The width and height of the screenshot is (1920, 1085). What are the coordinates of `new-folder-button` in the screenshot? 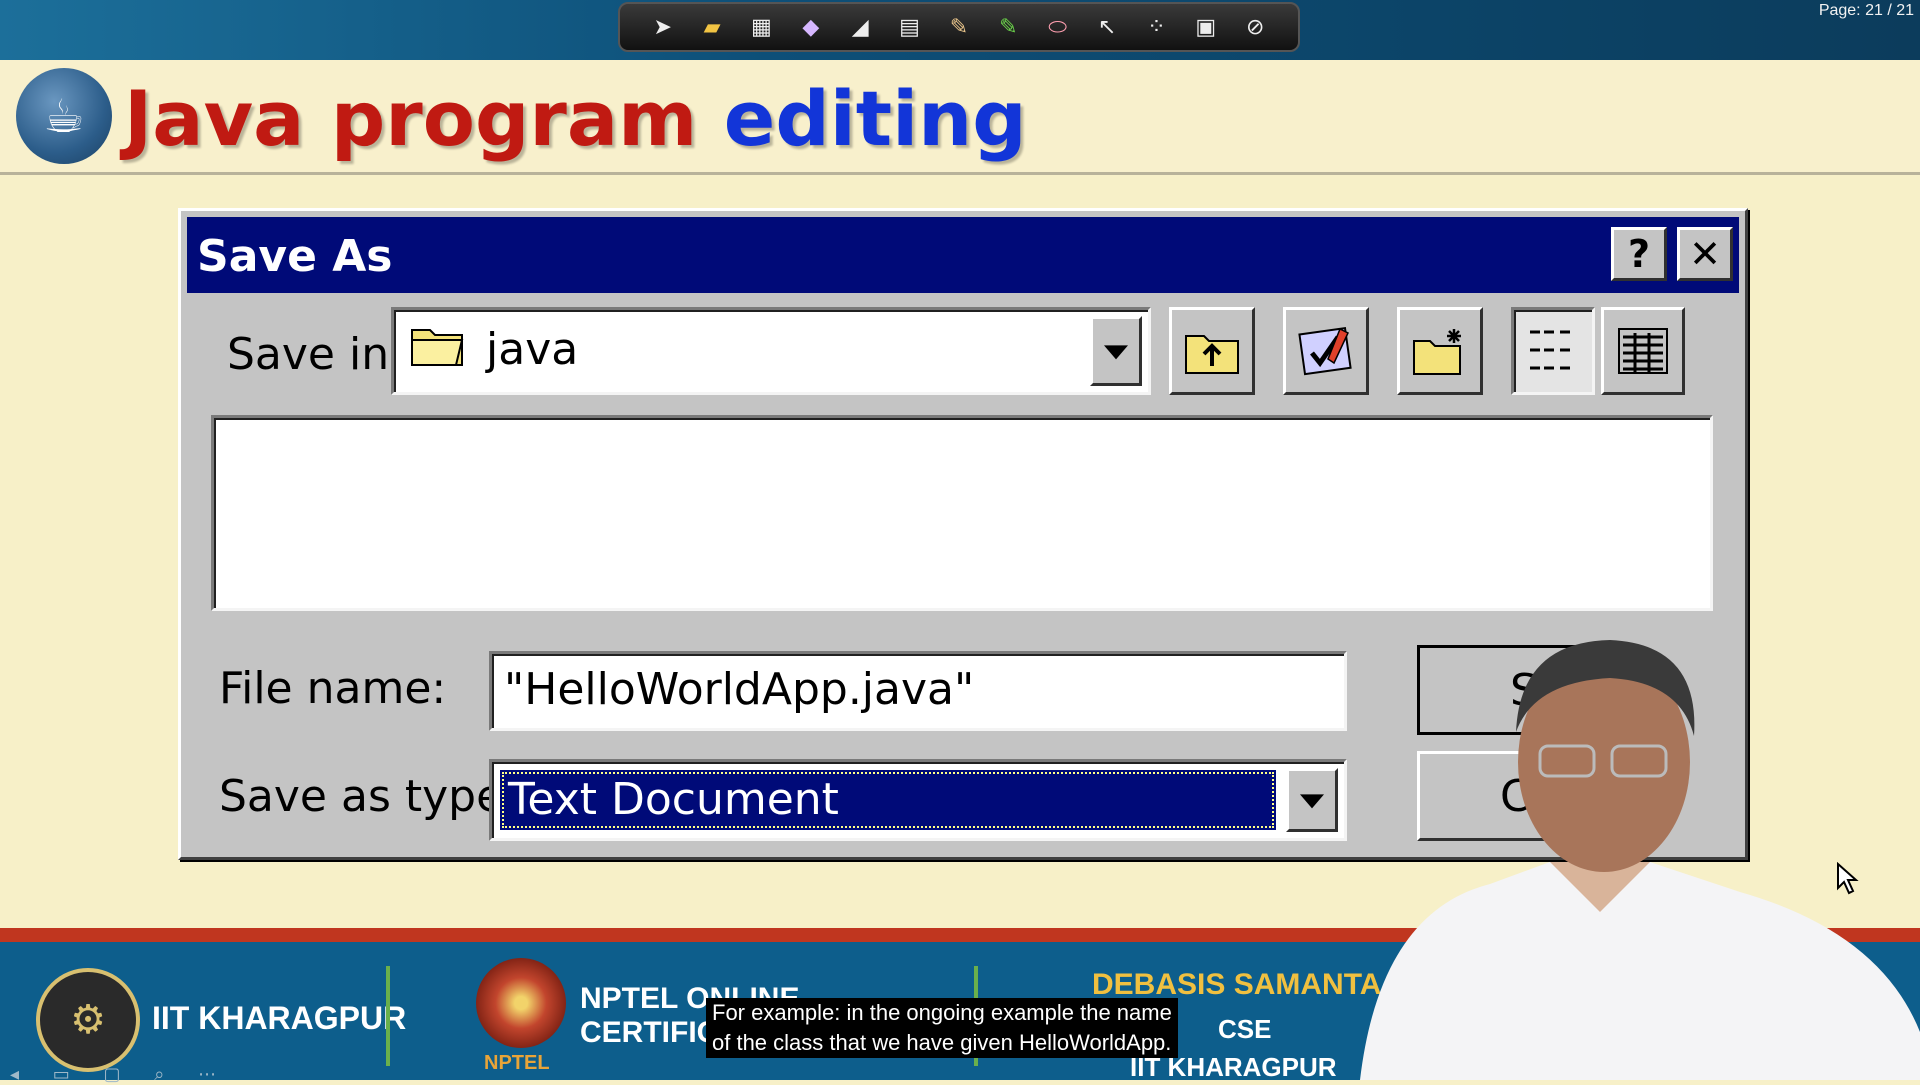 It's located at (1440, 351).